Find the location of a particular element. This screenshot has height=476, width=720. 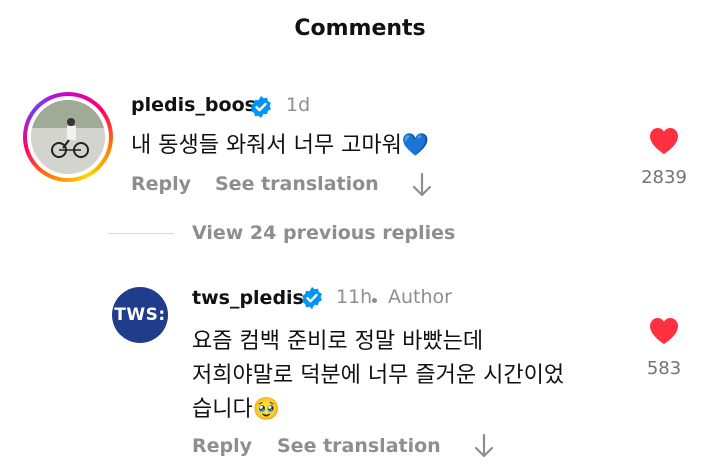

comment-text: 내 동생들 와줘서 너무 고마워💙 is located at coordinates (280, 145).